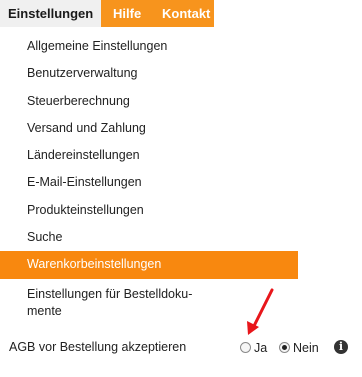 This screenshot has width=362, height=377. Describe the element at coordinates (149, 182) in the screenshot. I see `menu-item-email-einstellungen: E-Mail-Einstellungen` at that location.